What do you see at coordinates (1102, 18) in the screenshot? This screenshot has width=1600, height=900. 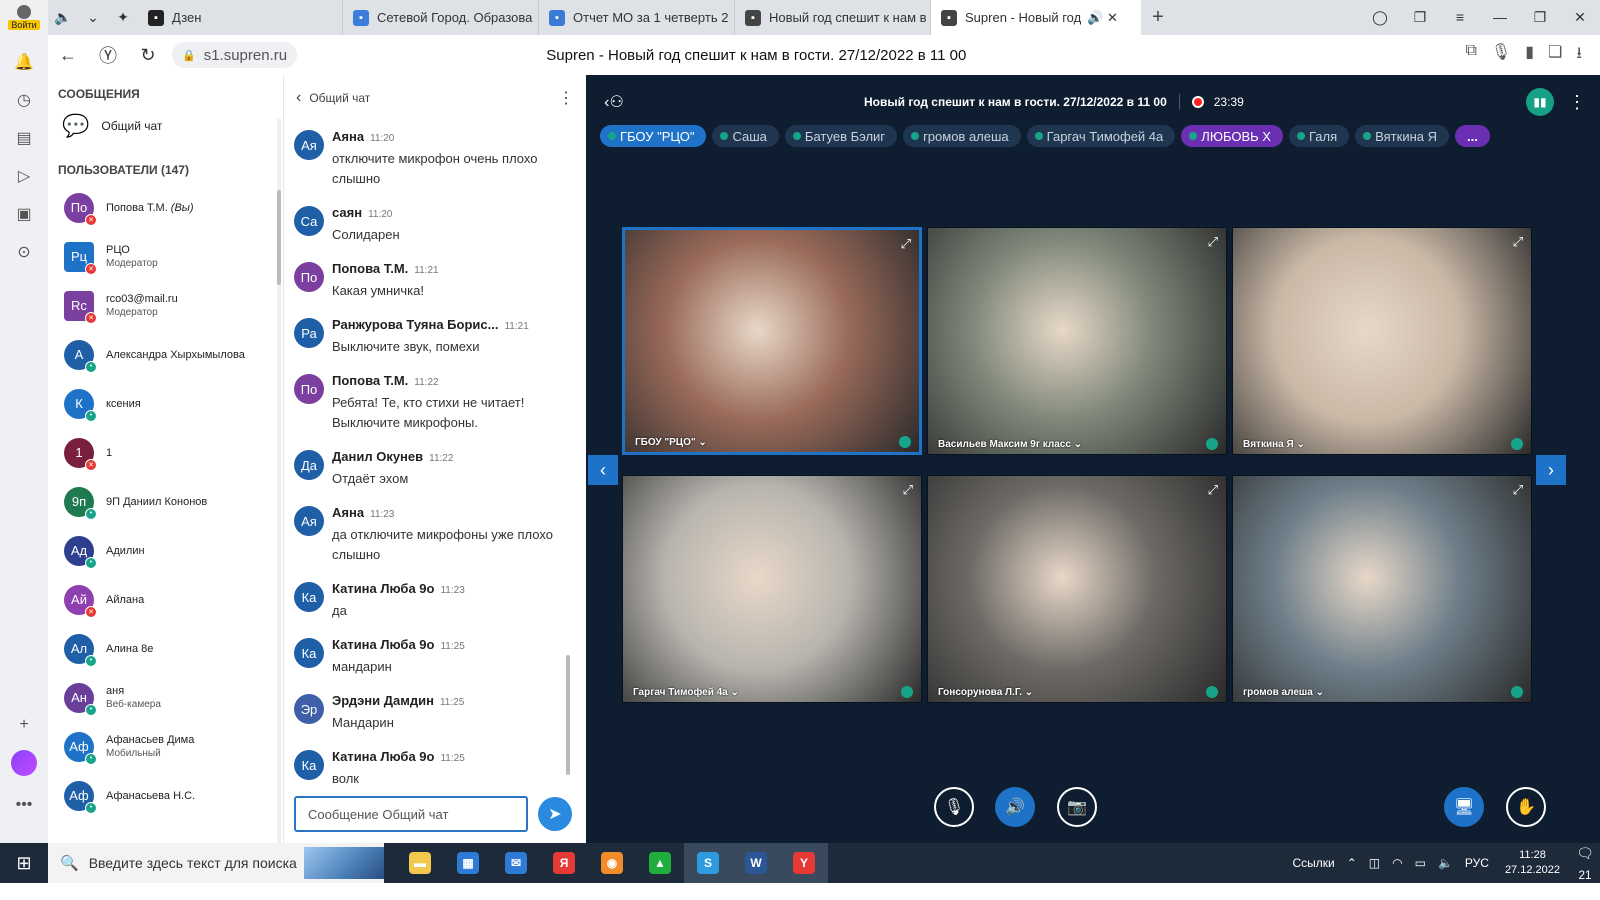 I see `tab-audio-icon: 🔊 ✕` at bounding box center [1102, 18].